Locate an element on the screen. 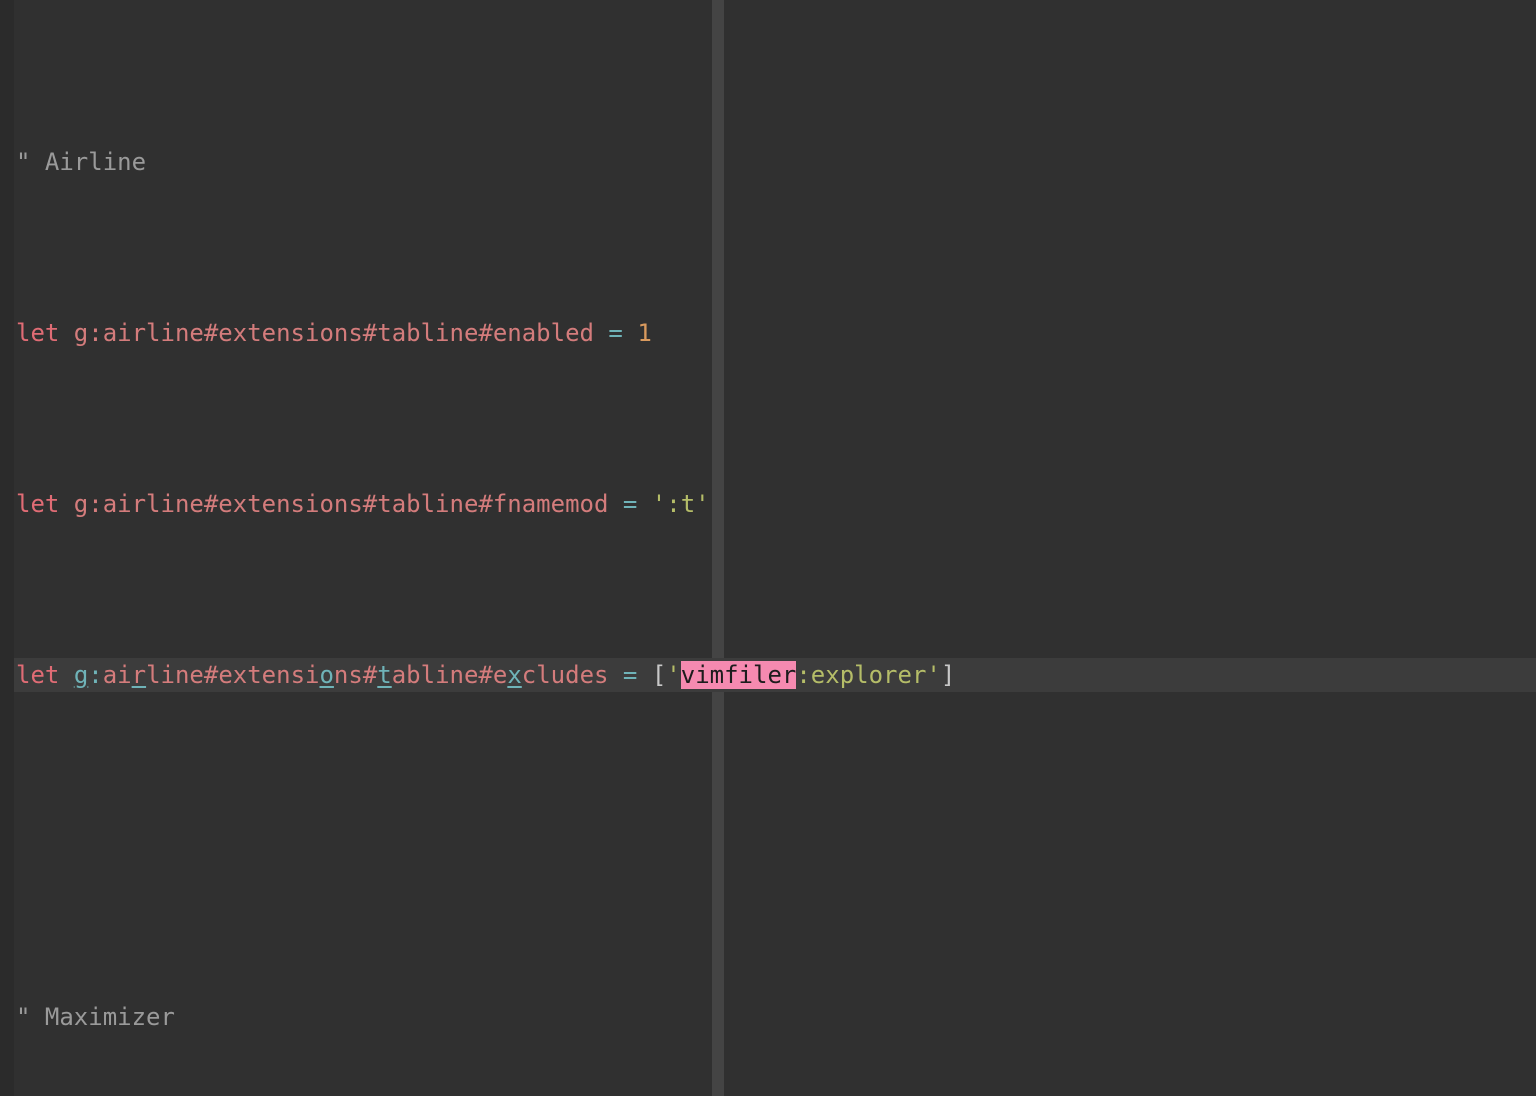 This screenshot has height=1096, width=1536. option-name-part: abline#e is located at coordinates (449, 674).